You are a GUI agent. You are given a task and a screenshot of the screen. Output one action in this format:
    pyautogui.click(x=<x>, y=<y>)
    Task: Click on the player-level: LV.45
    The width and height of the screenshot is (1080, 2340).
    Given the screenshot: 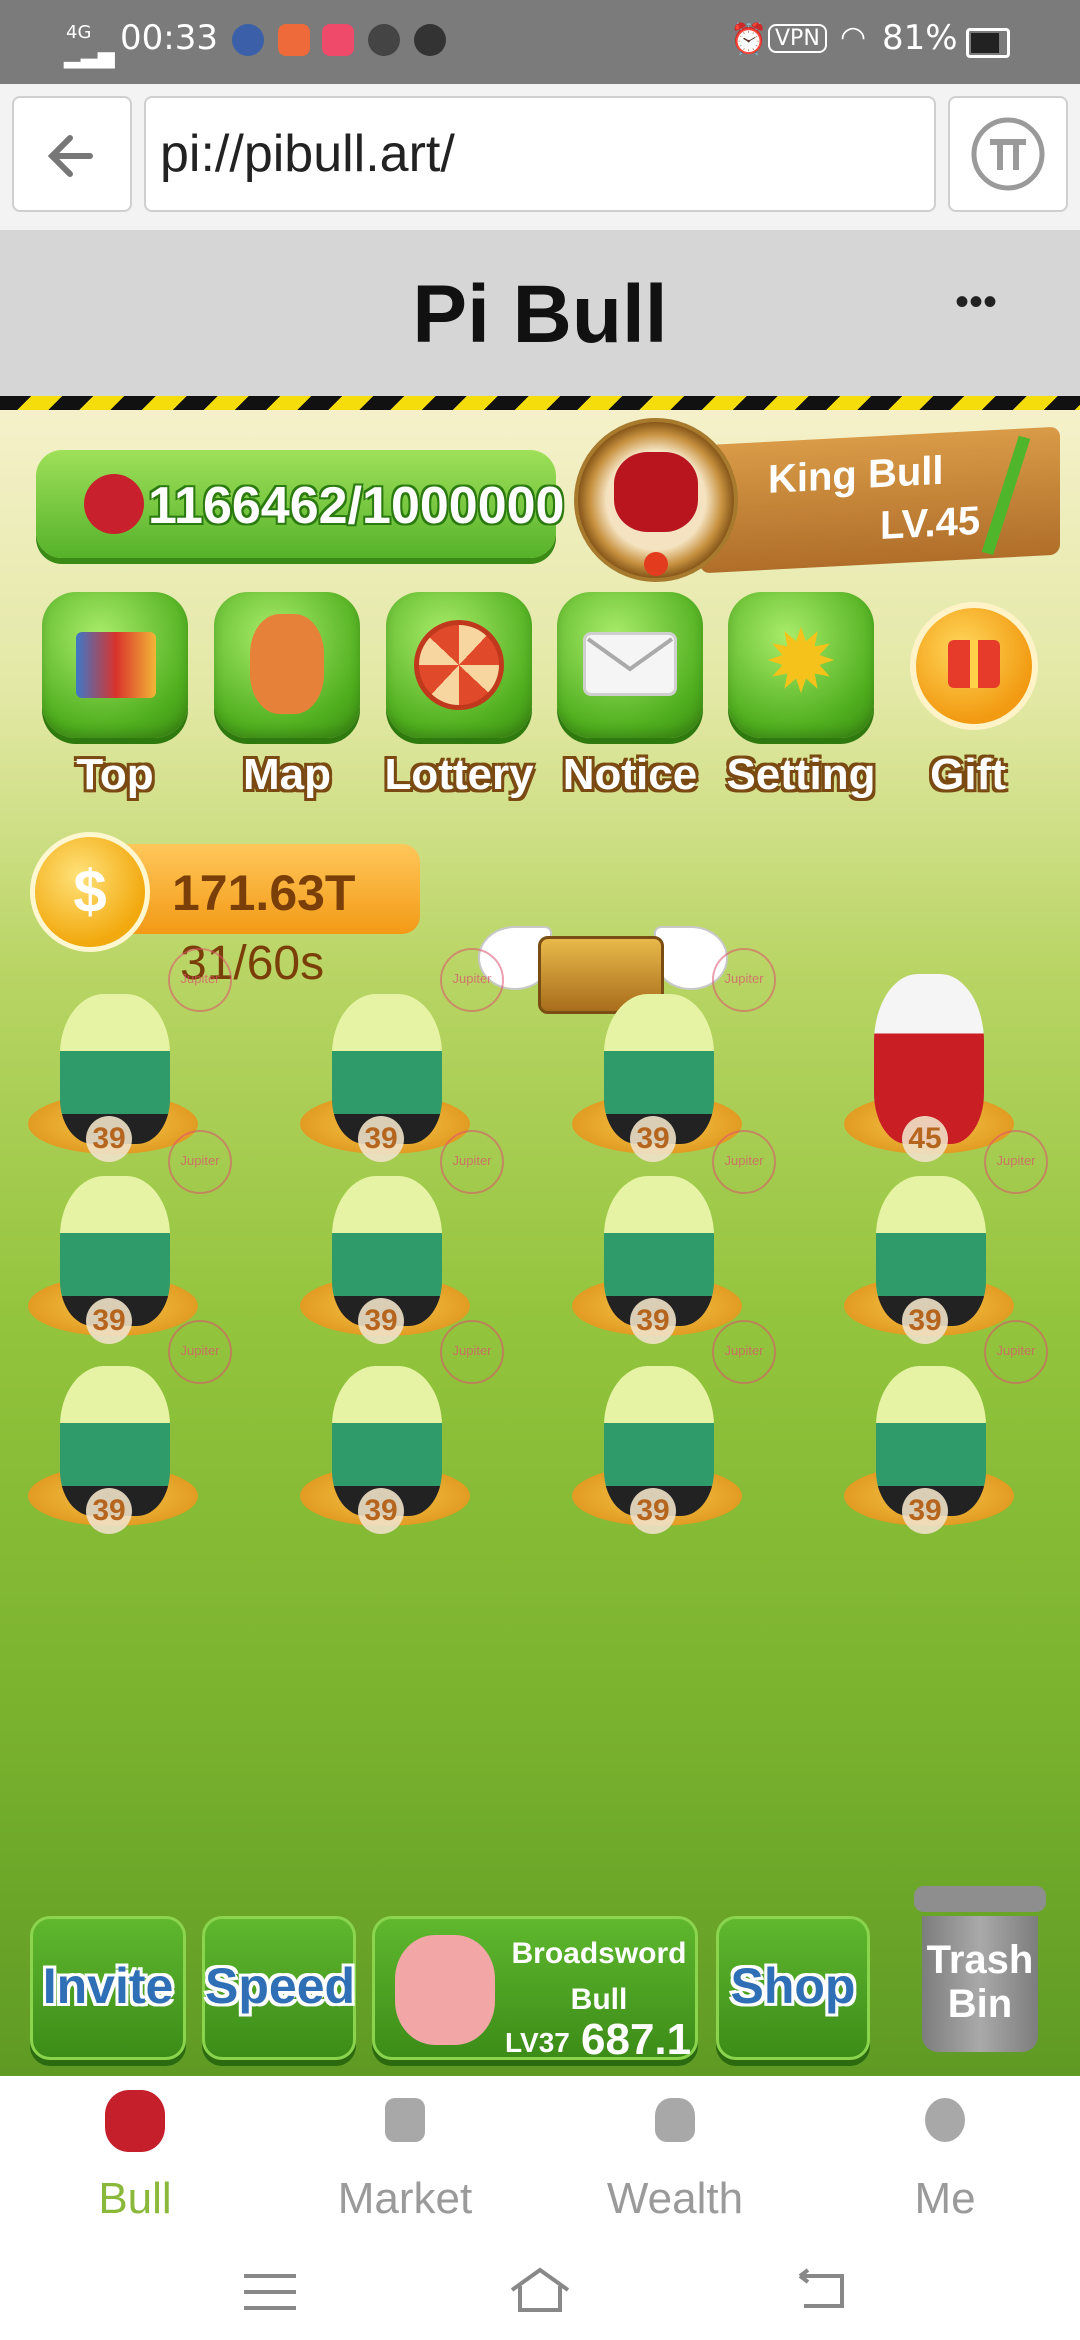 What is the action you would take?
    pyautogui.click(x=930, y=523)
    